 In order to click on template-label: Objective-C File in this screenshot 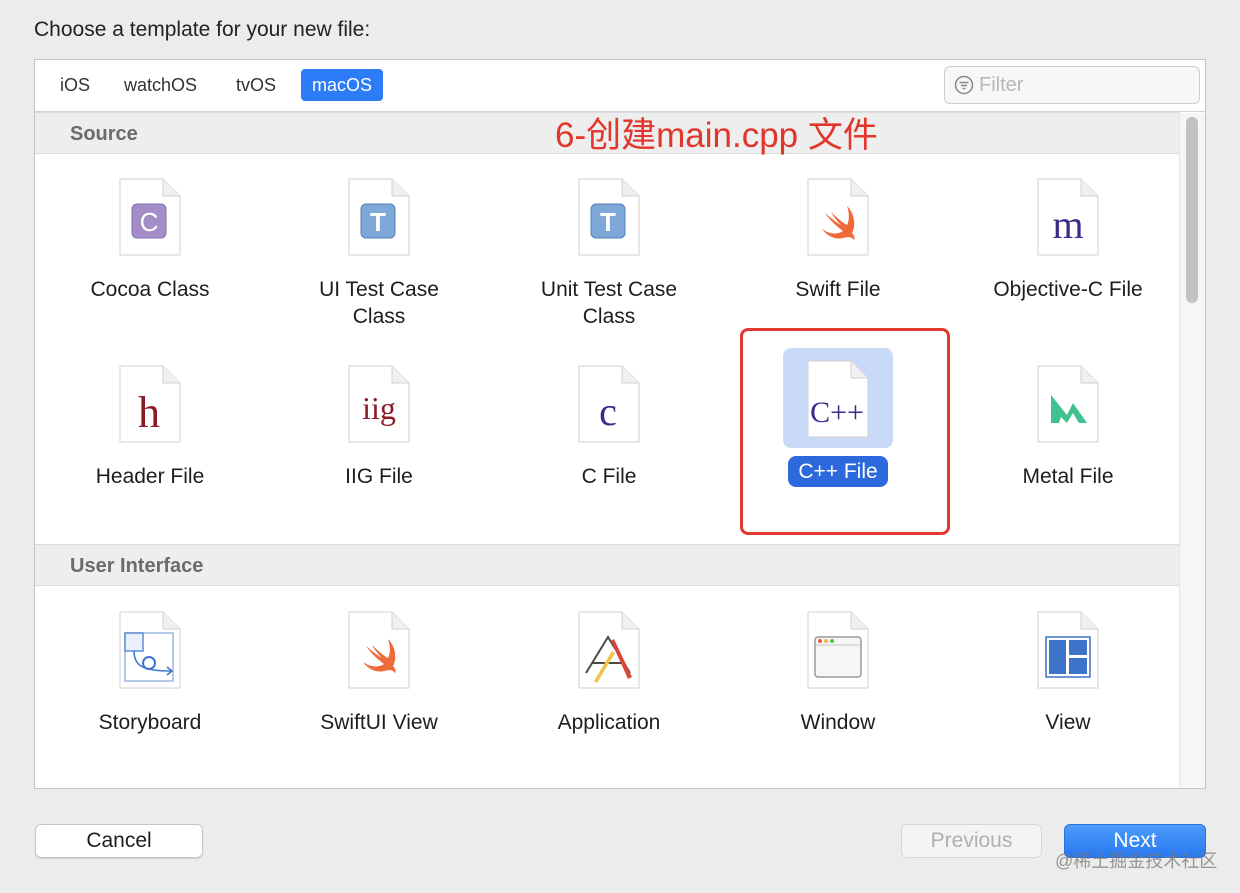, I will do `click(1068, 289)`.